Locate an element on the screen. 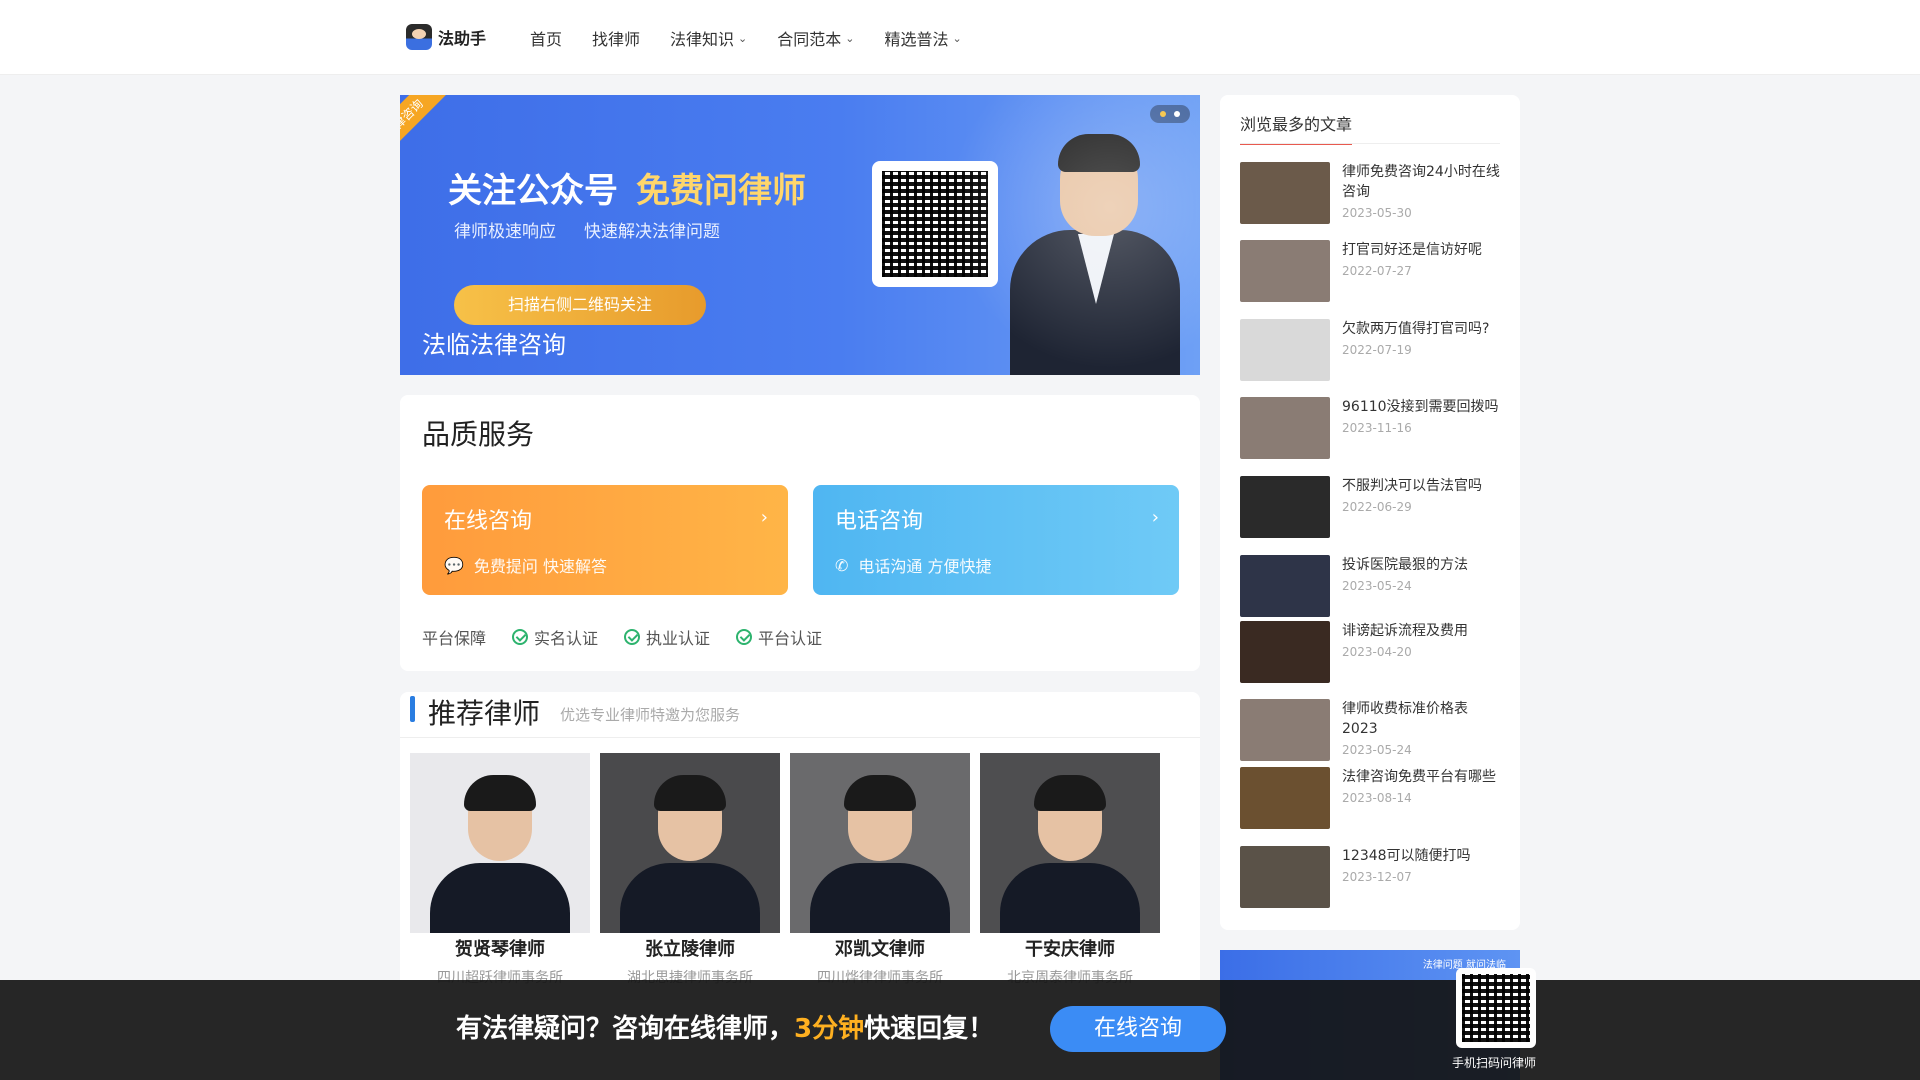 This screenshot has width=1920, height=1080. phone-consult-card: 电话咨询 › ✆ 电话沟通 方便快捷 is located at coordinates (996, 540).